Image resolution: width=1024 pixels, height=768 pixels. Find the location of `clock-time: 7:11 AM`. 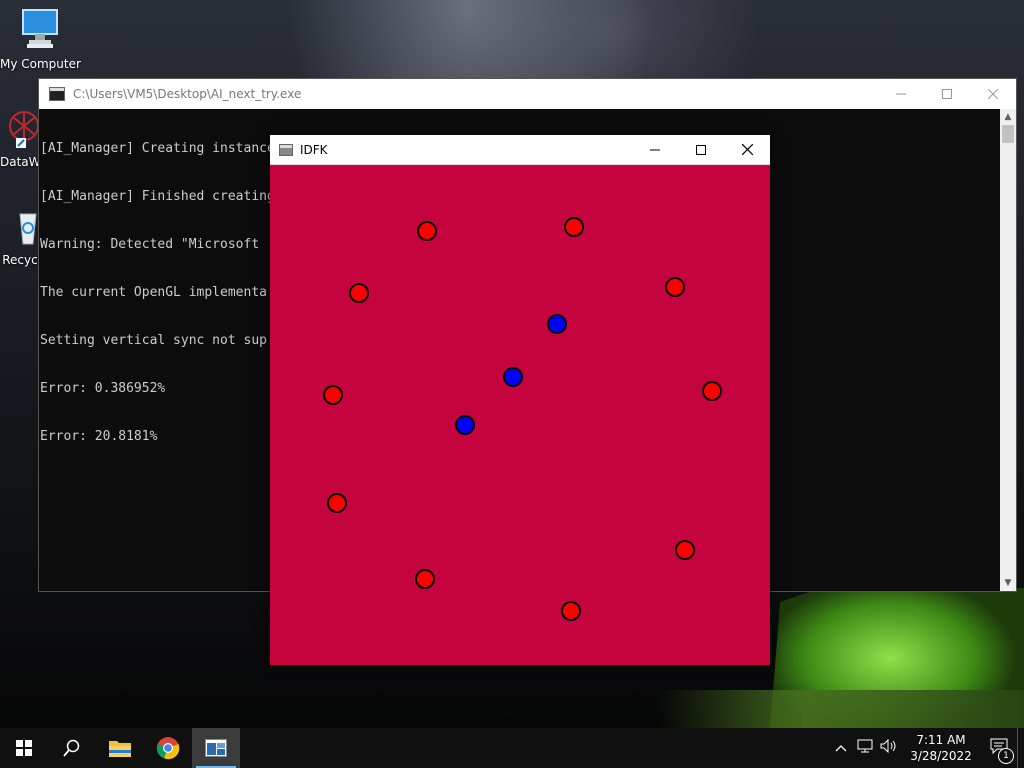

clock-time: 7:11 AM is located at coordinates (941, 740).